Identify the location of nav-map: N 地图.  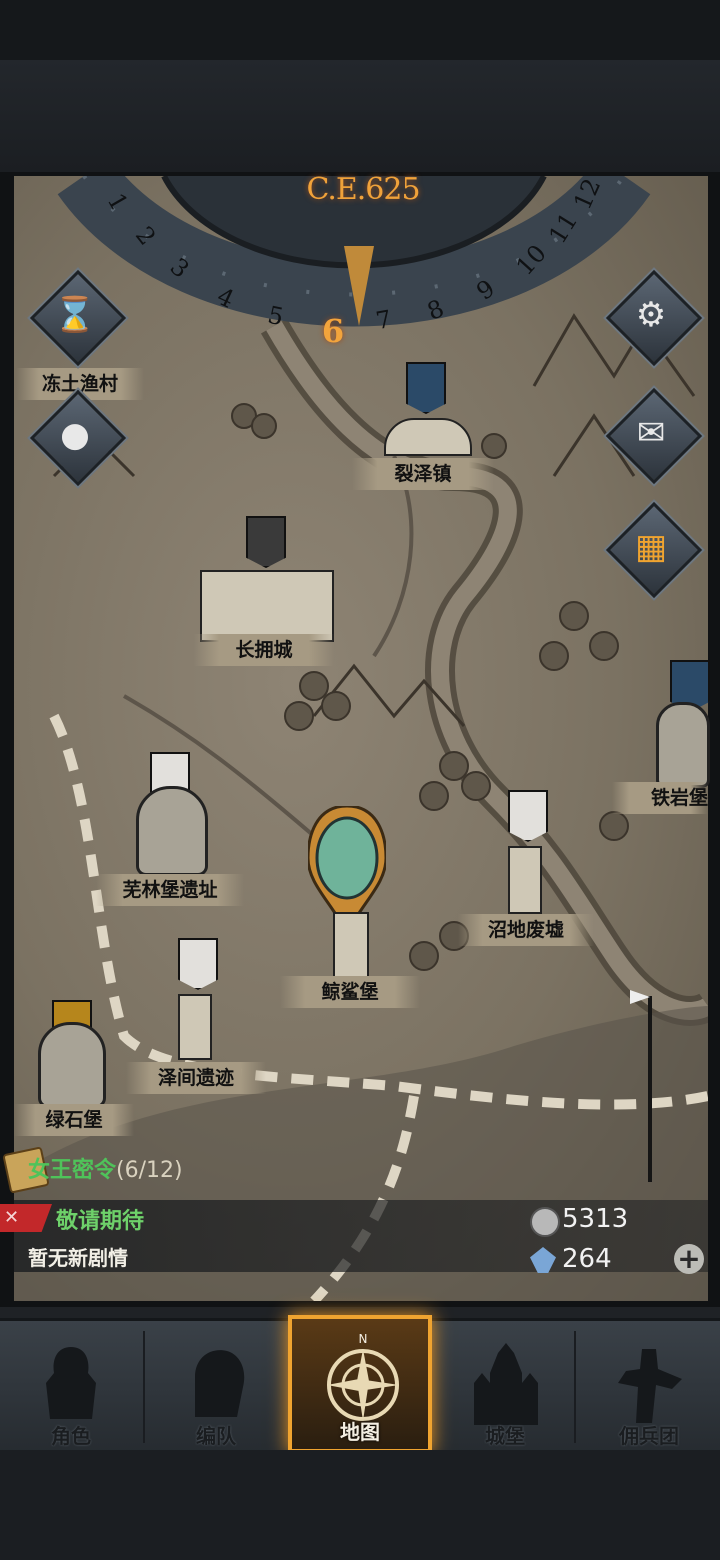
(360, 1384).